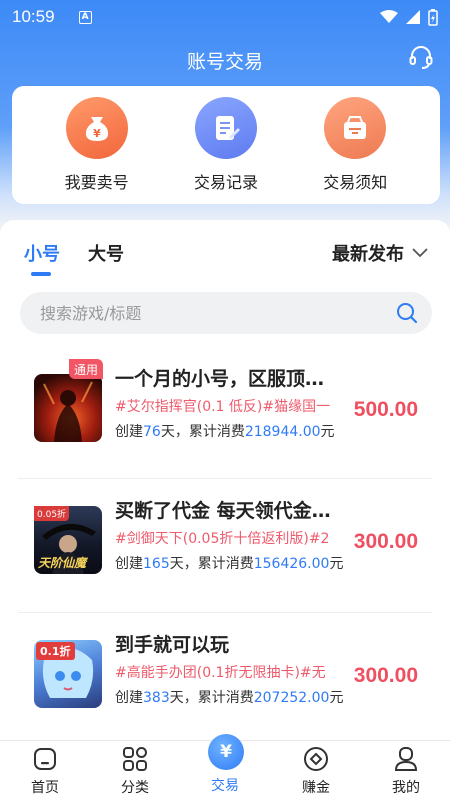  What do you see at coordinates (86, 369) in the screenshot?
I see `universal-tag-badge: 通用` at bounding box center [86, 369].